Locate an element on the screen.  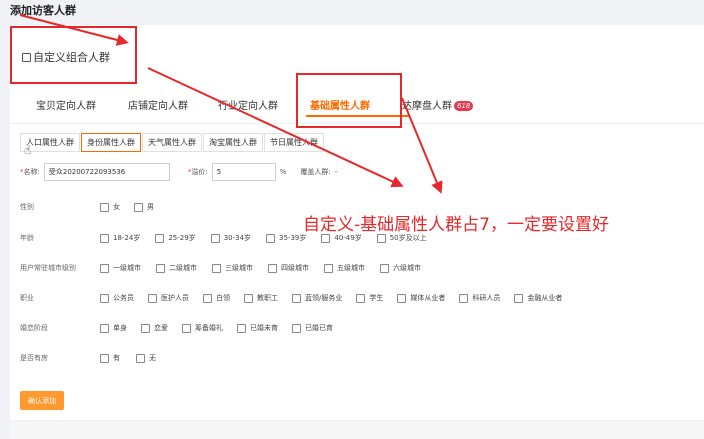
arrow-to-custom is located at coordinates (74, 30).